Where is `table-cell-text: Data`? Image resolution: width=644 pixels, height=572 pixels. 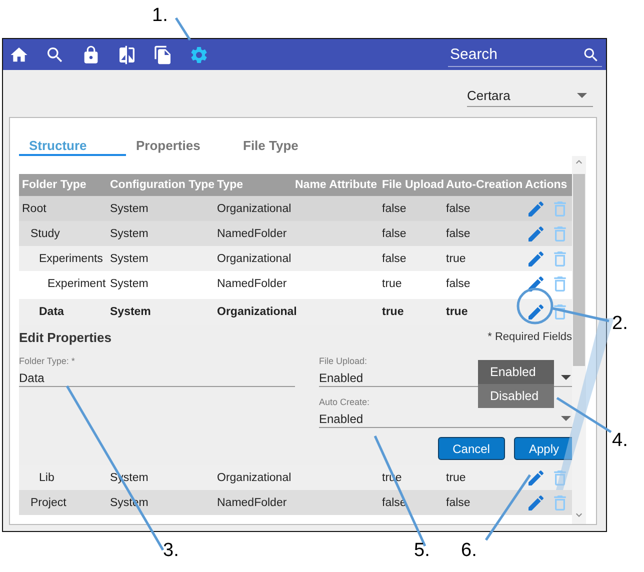 table-cell-text: Data is located at coordinates (51, 312).